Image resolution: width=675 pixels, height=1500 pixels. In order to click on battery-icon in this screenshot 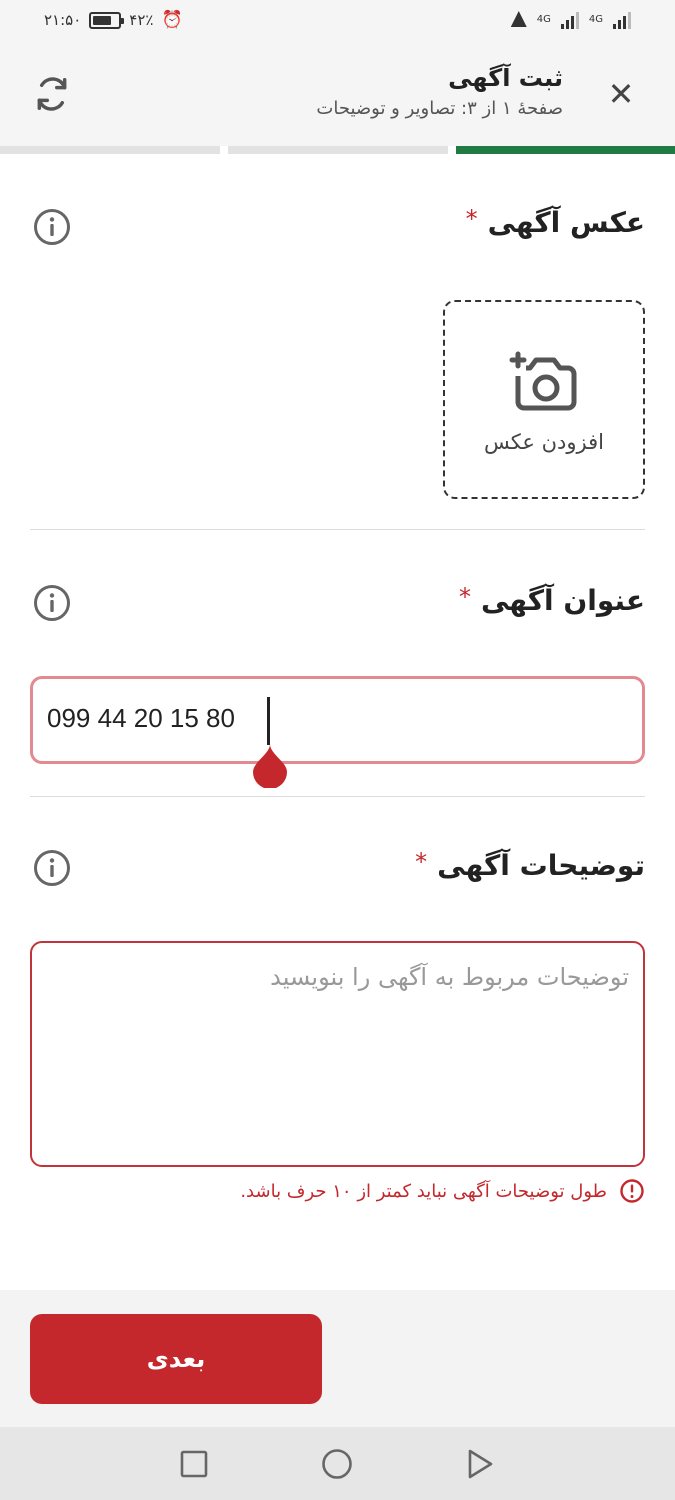, I will do `click(107, 20)`.